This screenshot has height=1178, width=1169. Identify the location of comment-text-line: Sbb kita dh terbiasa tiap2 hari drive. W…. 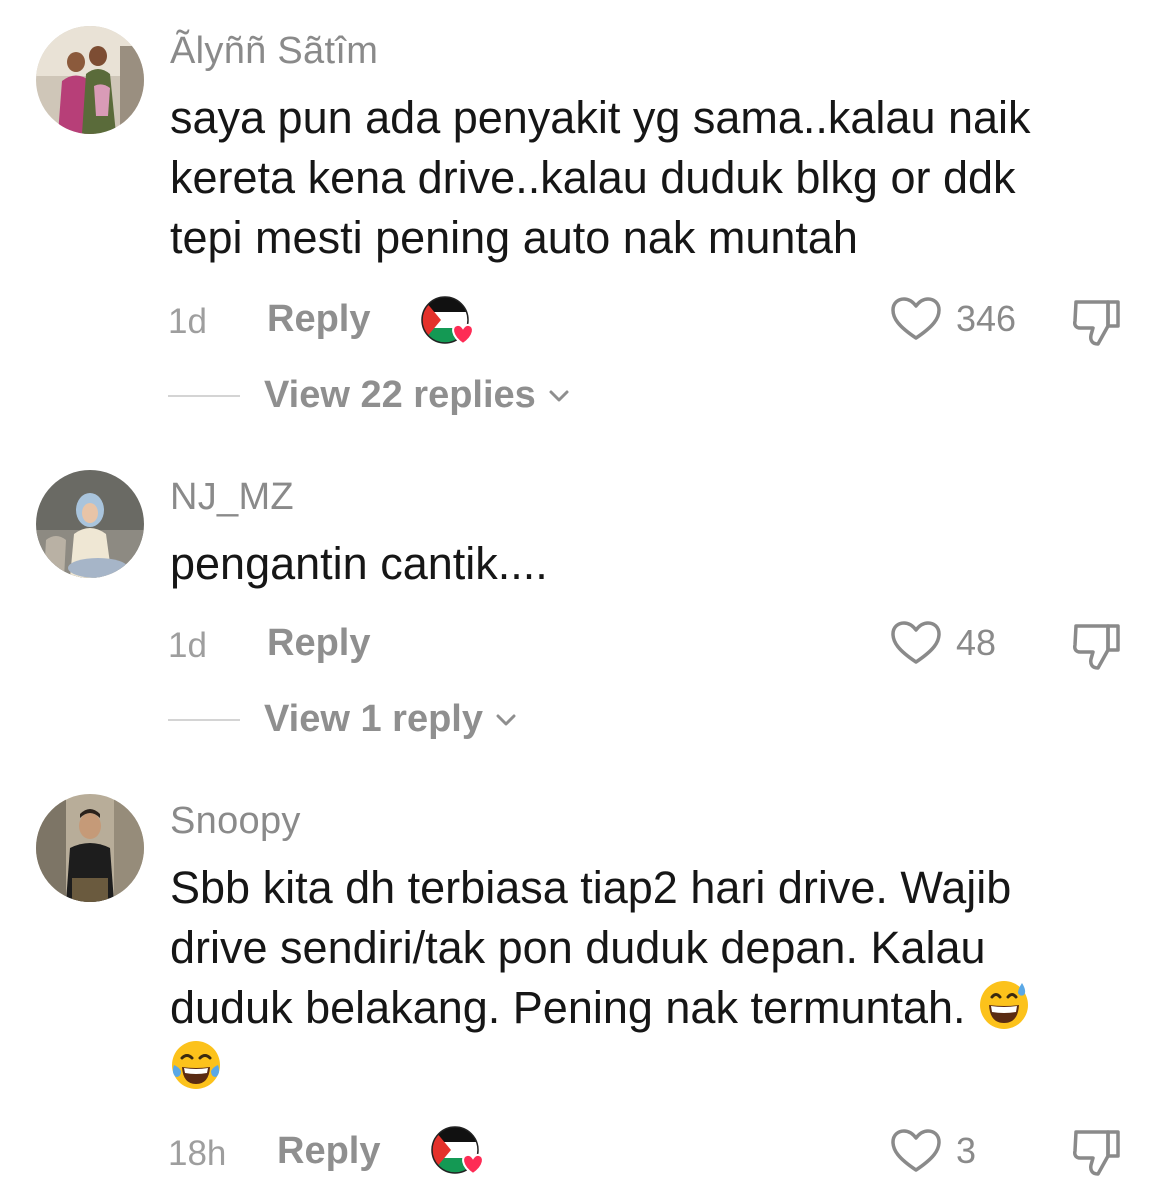
(591, 887).